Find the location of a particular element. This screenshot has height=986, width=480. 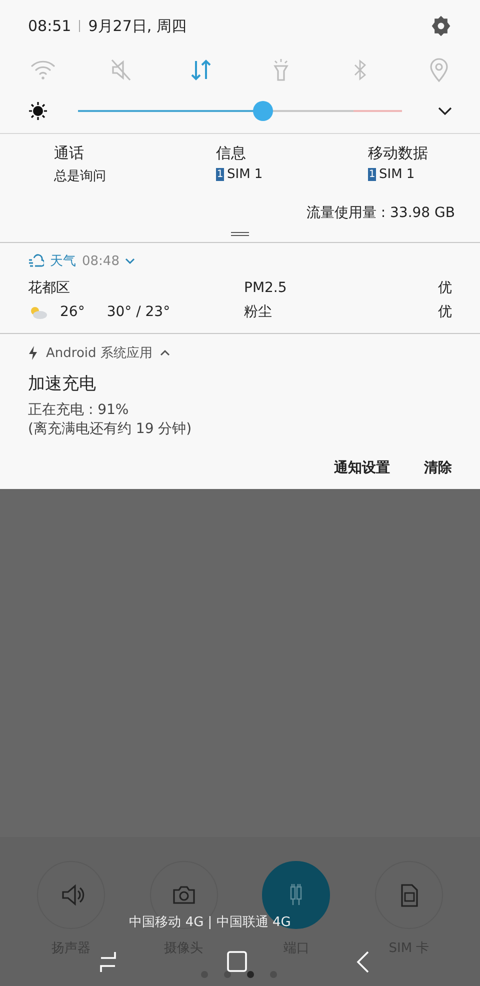

notification-text: 正在充电 : 91% is located at coordinates (79, 410).